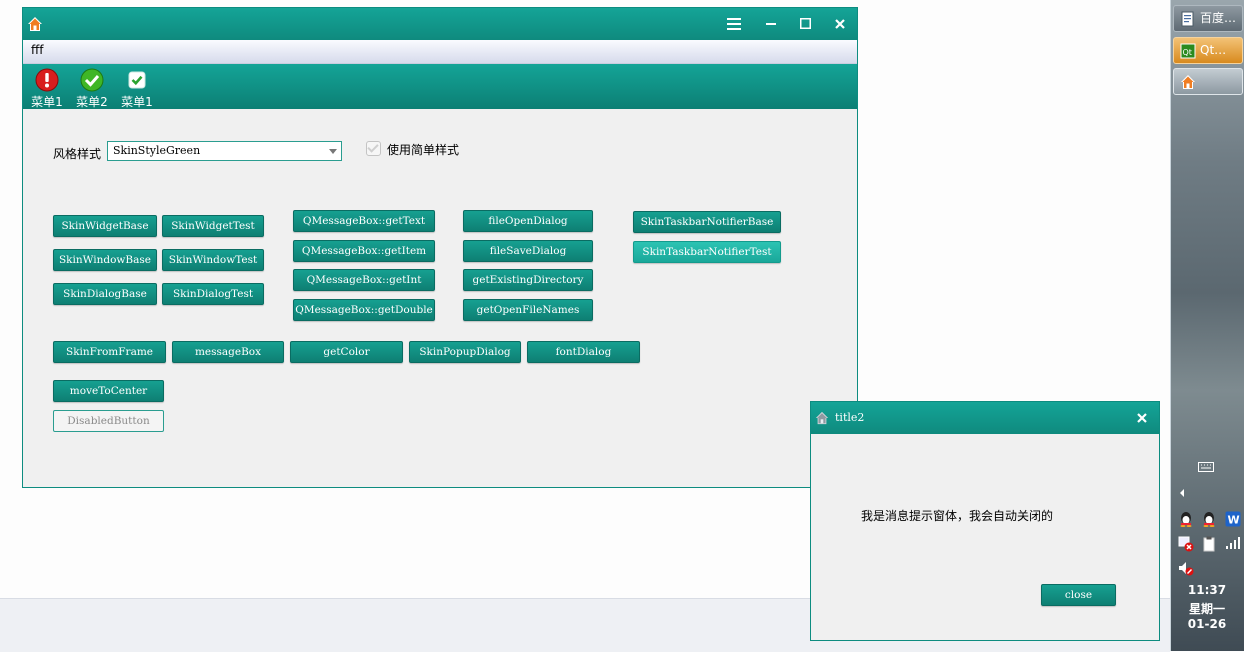  What do you see at coordinates (707, 252) in the screenshot?
I see `taskbar-notifier-test-button: SkinTaskbarNotifierTest` at bounding box center [707, 252].